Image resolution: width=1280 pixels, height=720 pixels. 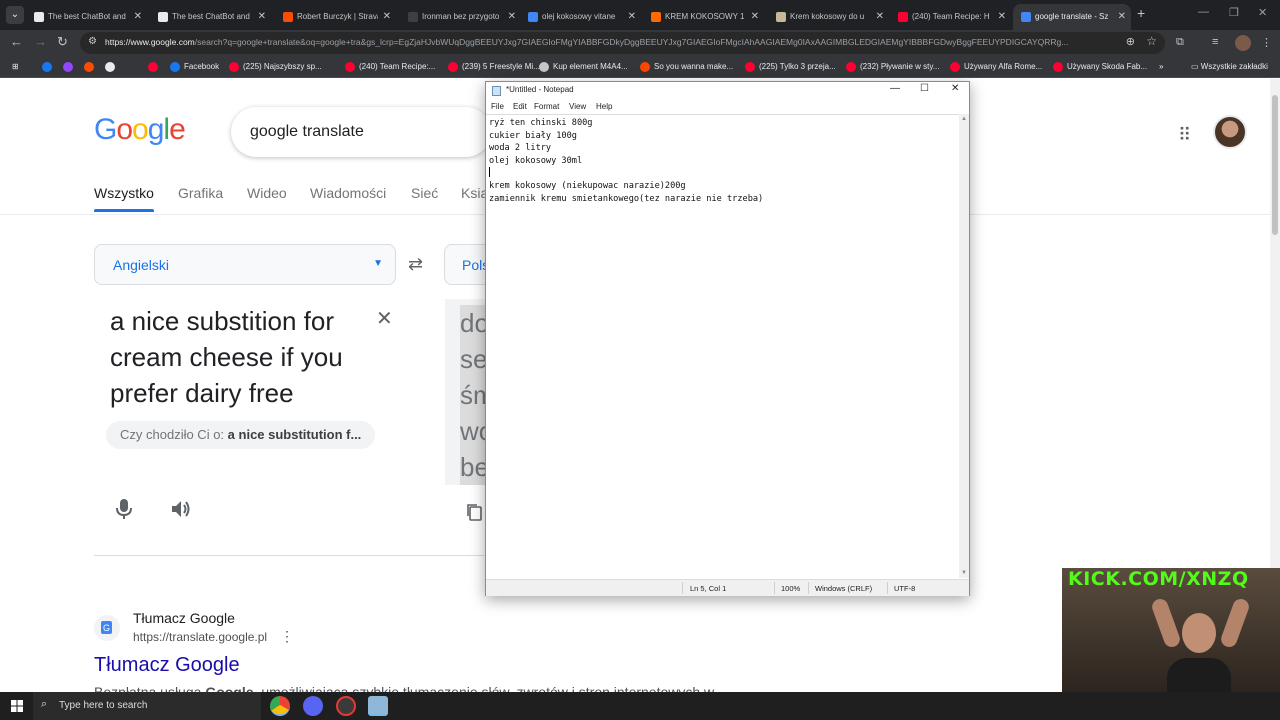 What do you see at coordinates (245, 264) in the screenshot?
I see `source-language-select: Angielski ▼` at bounding box center [245, 264].